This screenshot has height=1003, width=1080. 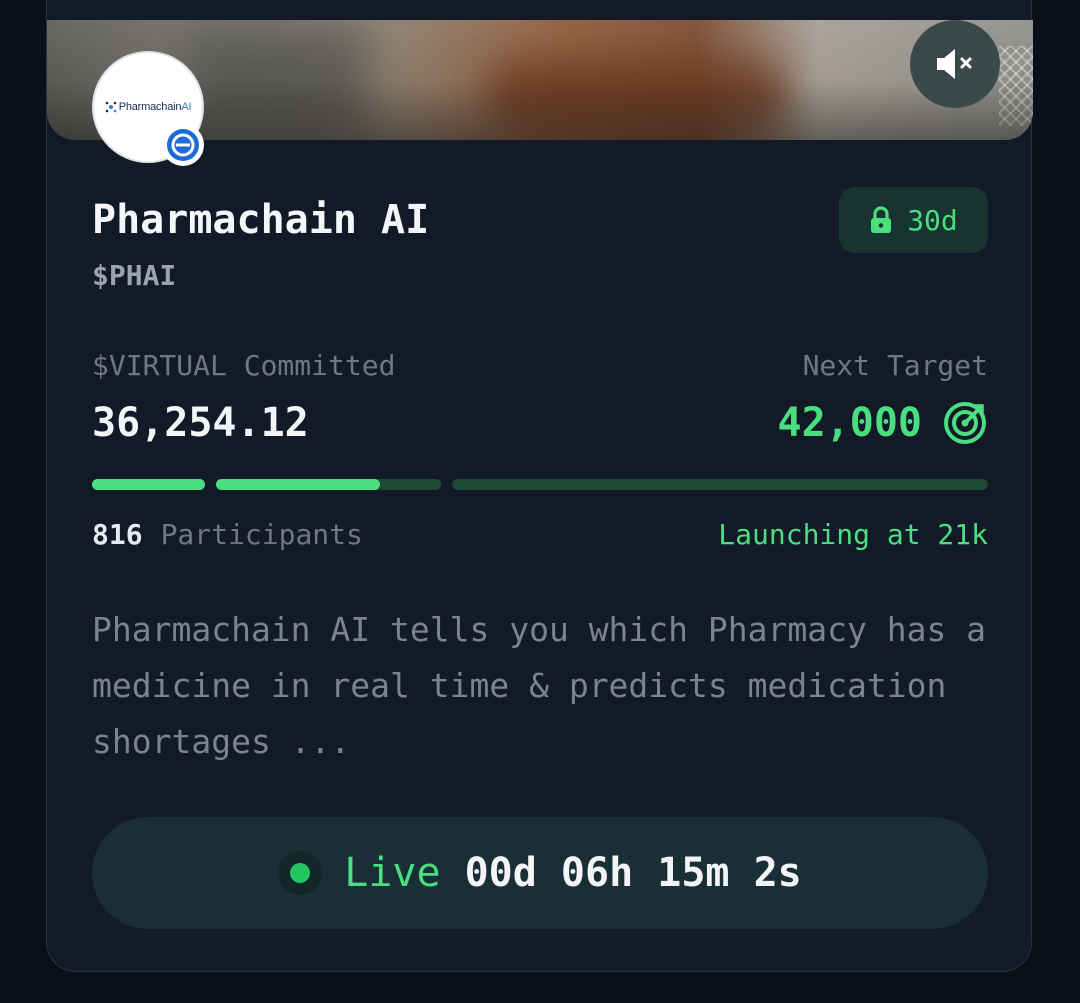 I want to click on lock-period-text: 30d, so click(x=932, y=220).